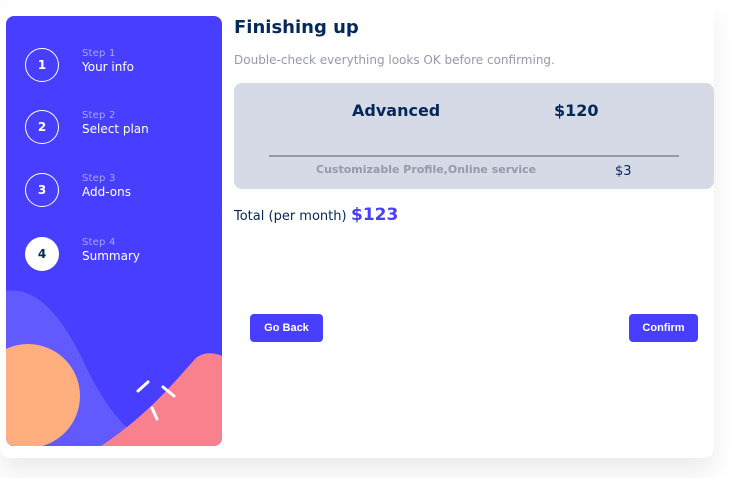  What do you see at coordinates (286, 328) in the screenshot?
I see `go-back-button: Go Back` at bounding box center [286, 328].